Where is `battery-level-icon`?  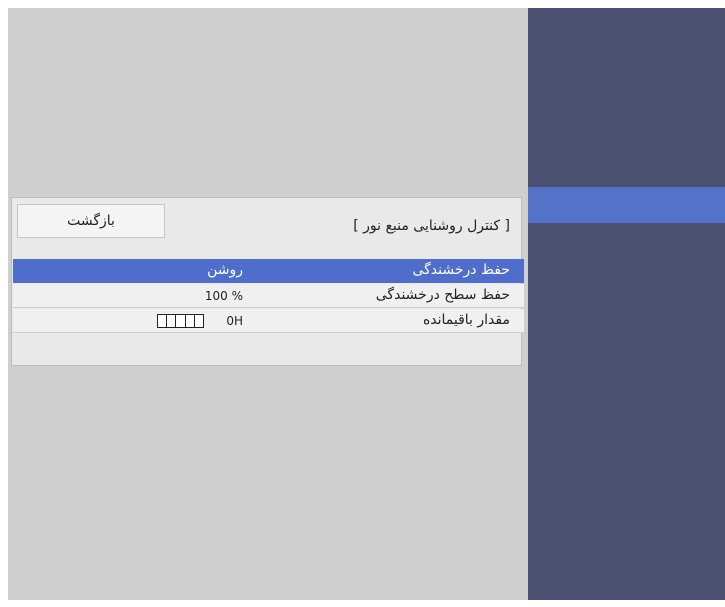 battery-level-icon is located at coordinates (180, 321).